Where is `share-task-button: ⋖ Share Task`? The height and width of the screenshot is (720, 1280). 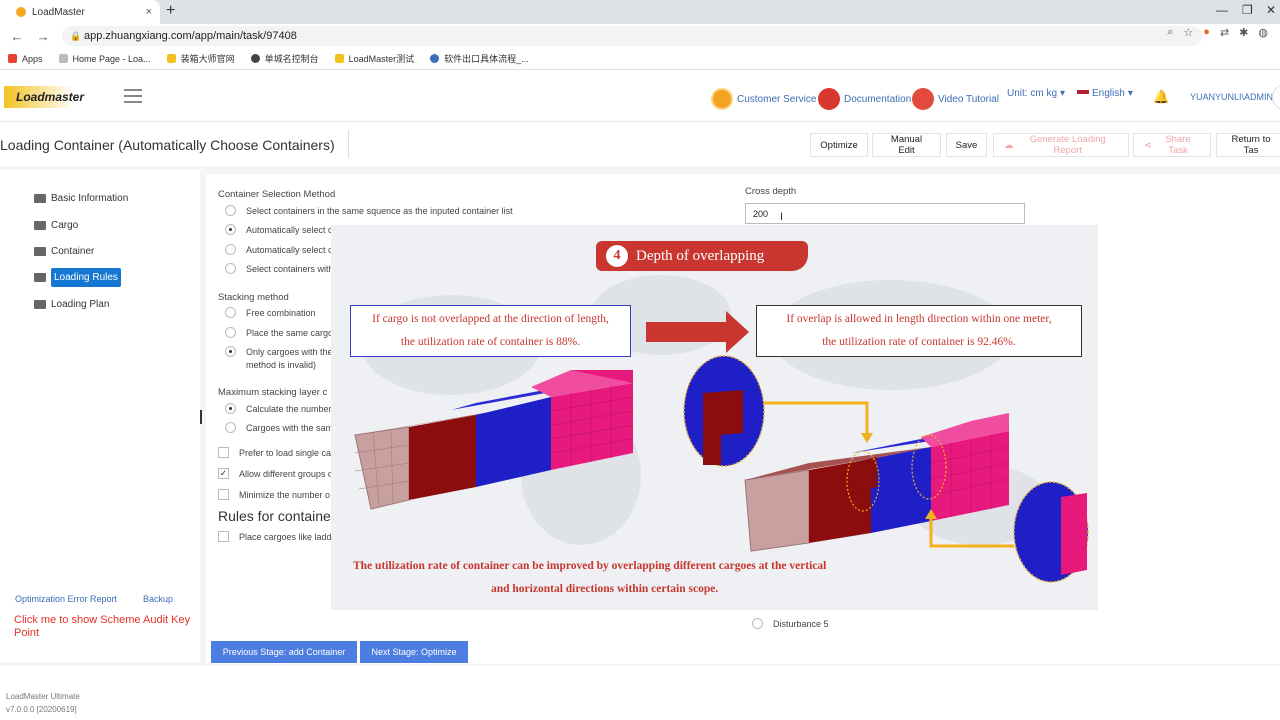
share-task-button: ⋖ Share Task is located at coordinates (1172, 145).